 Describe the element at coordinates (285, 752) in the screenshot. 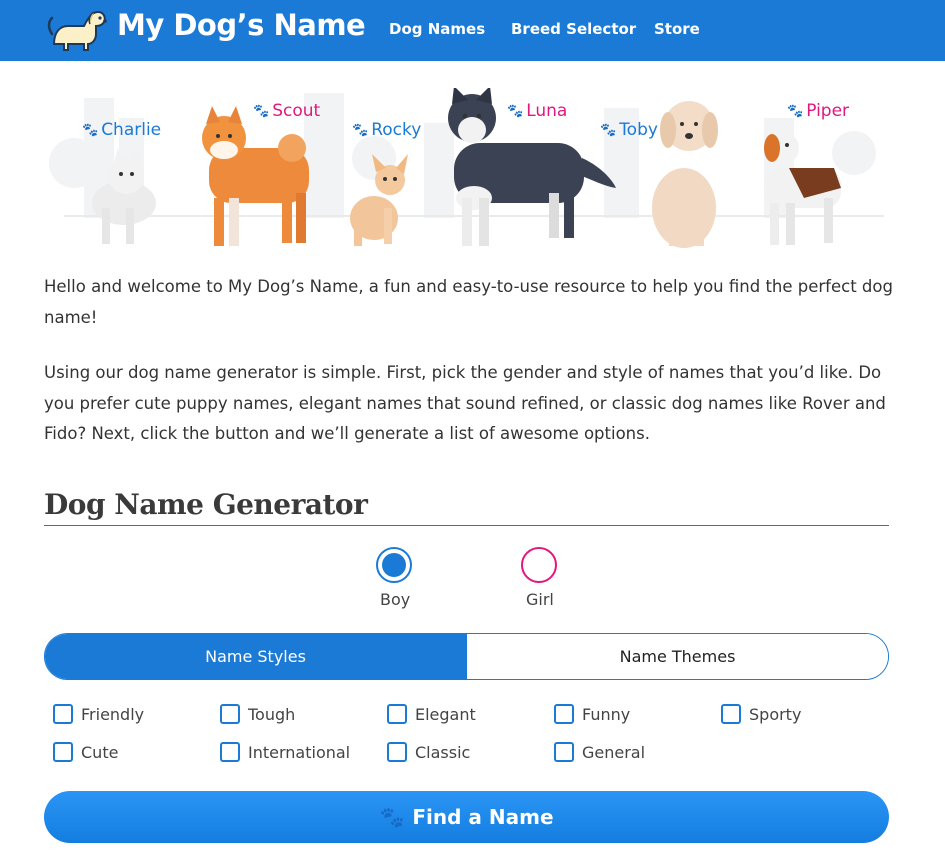

I see `style-option-international: International` at that location.